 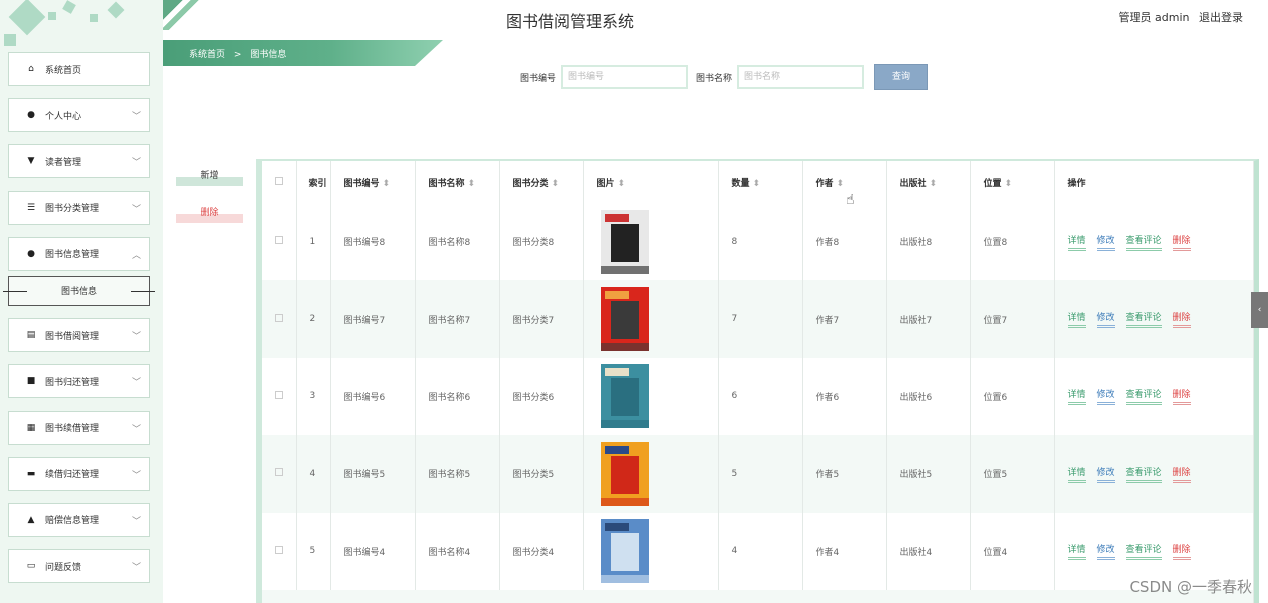 What do you see at coordinates (268, 55) in the screenshot?
I see `breadcrumb-current: 图书信息` at bounding box center [268, 55].